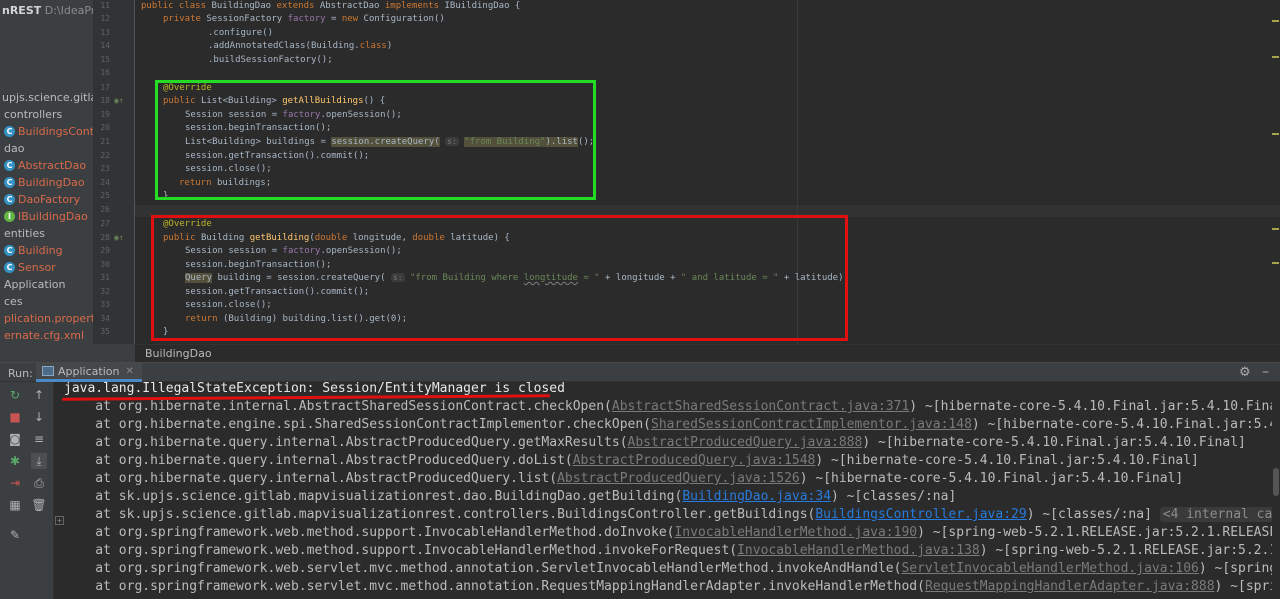 The width and height of the screenshot is (1280, 599). Describe the element at coordinates (105, 277) in the screenshot. I see `line-number: 31` at that location.